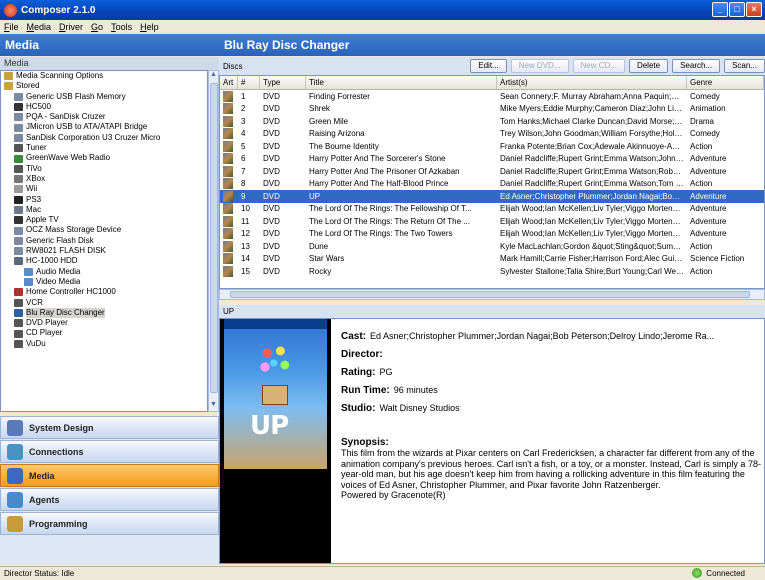 This screenshot has height=580, width=765. I want to click on tree-item: Apple TV, so click(104, 220).